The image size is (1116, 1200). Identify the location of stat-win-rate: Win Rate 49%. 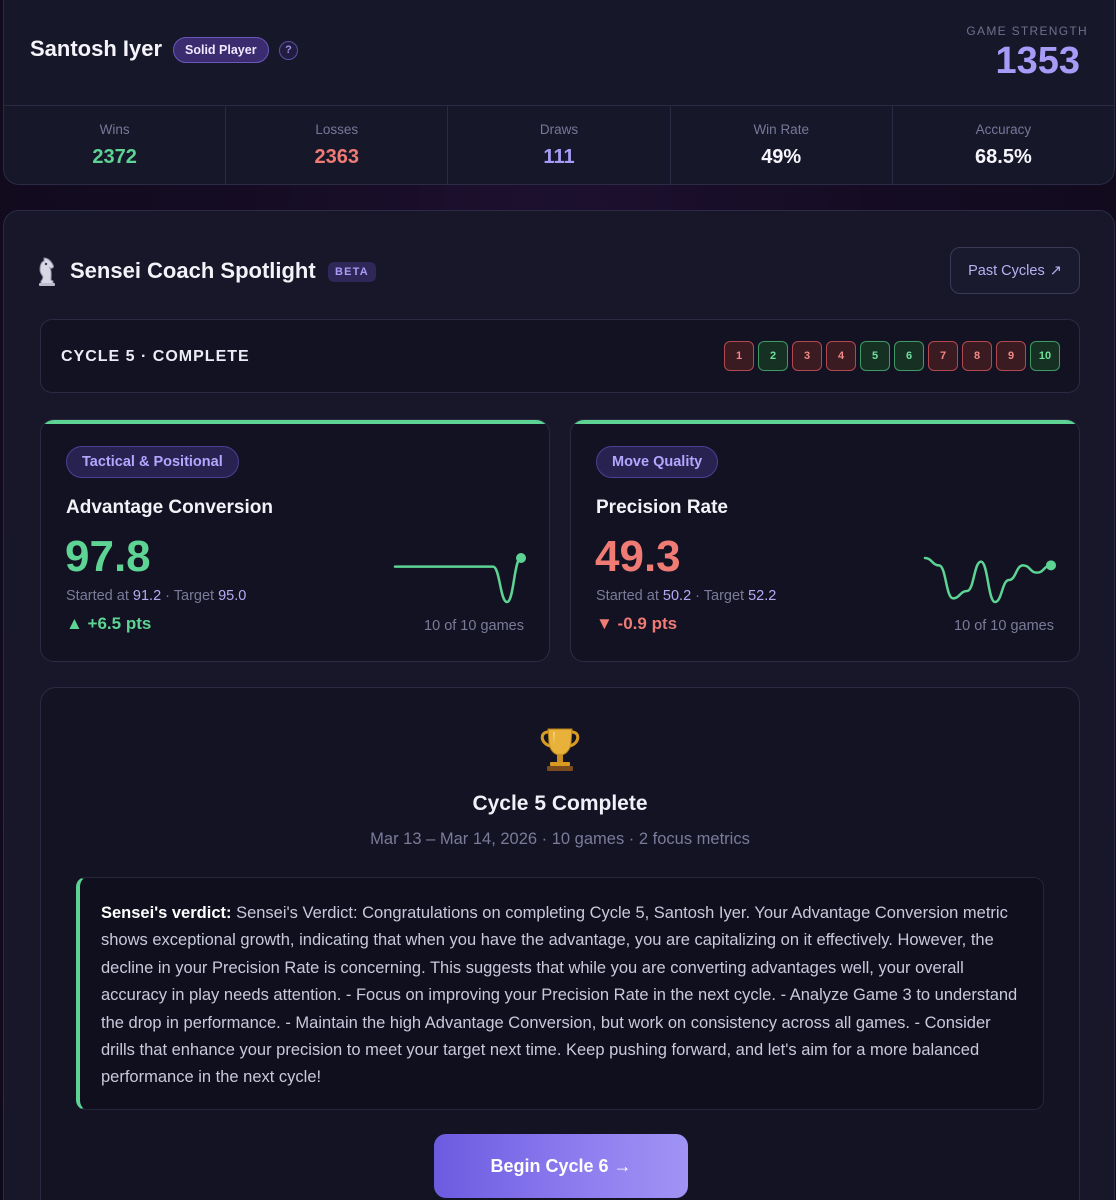
(782, 145).